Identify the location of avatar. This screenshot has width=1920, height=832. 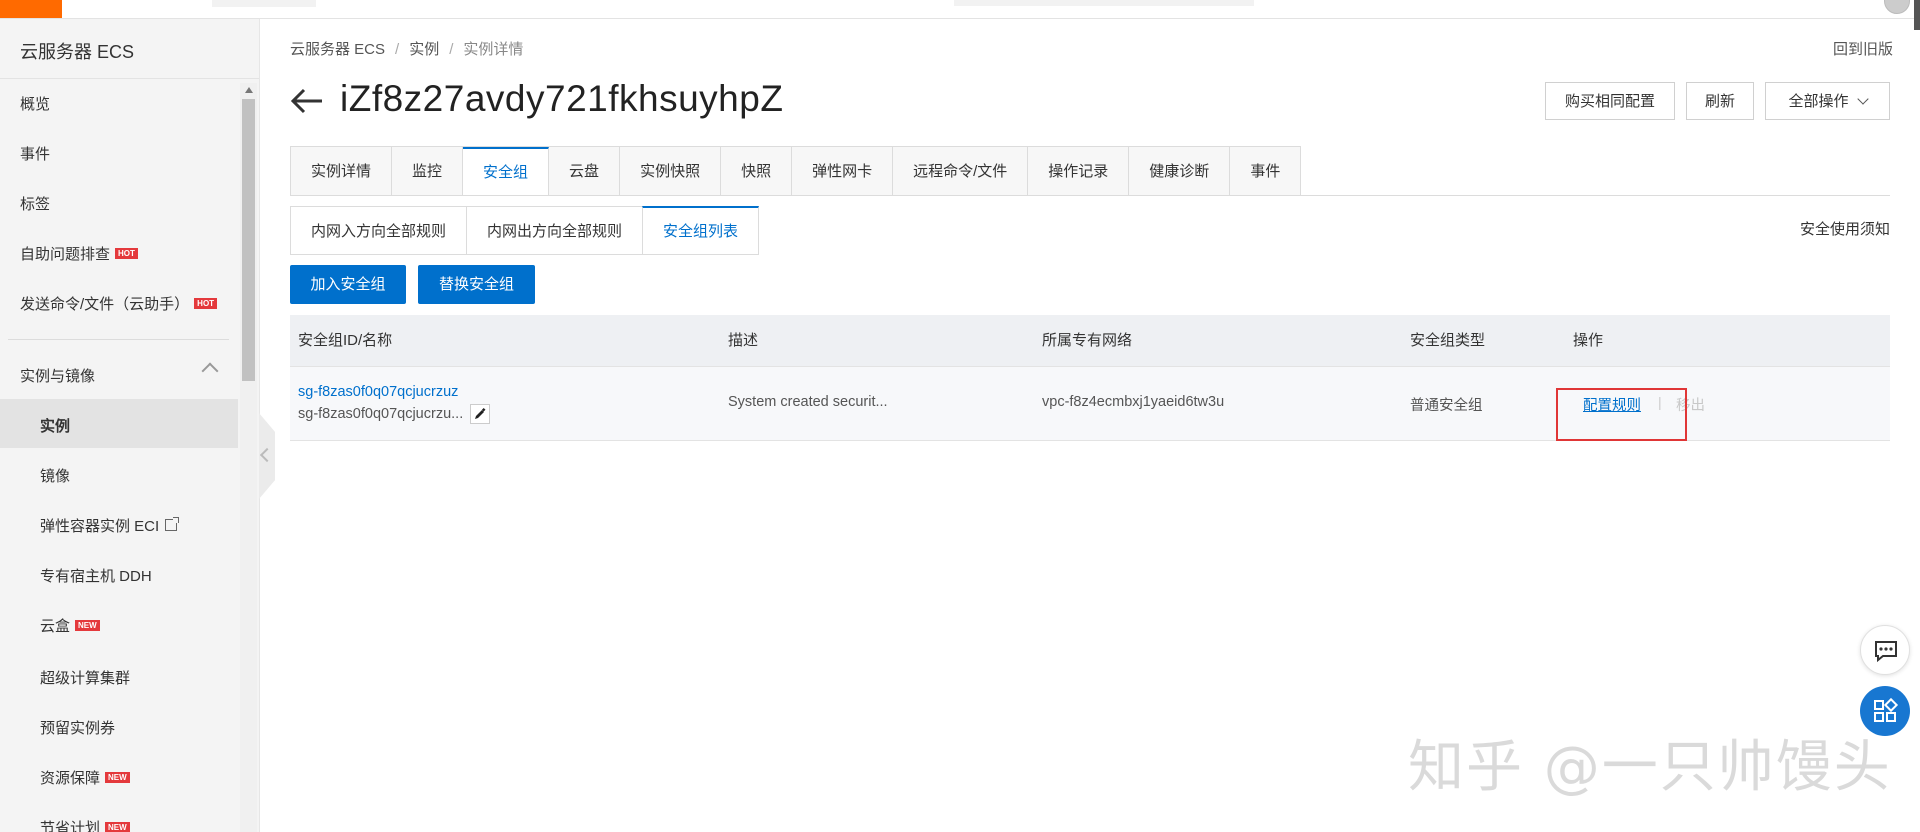
(1897, 7).